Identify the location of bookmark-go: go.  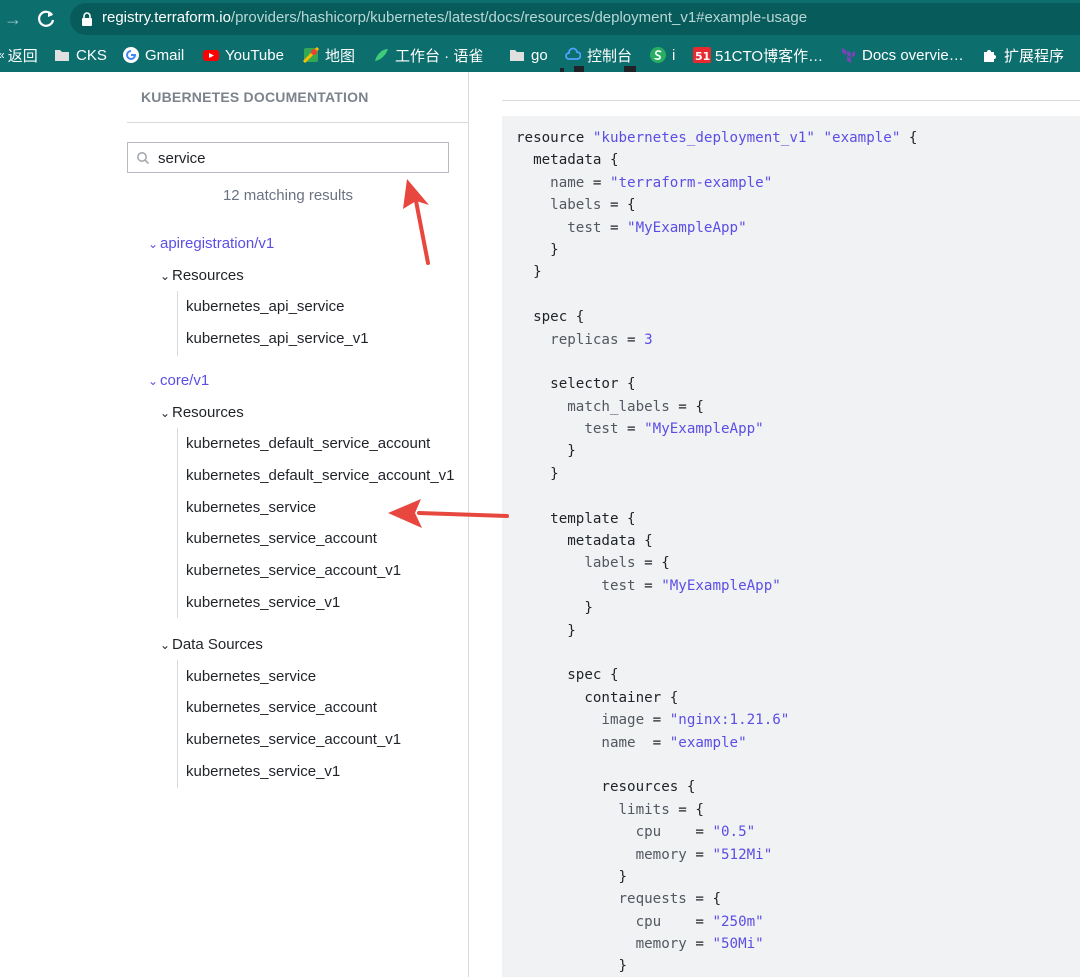
(528, 55).